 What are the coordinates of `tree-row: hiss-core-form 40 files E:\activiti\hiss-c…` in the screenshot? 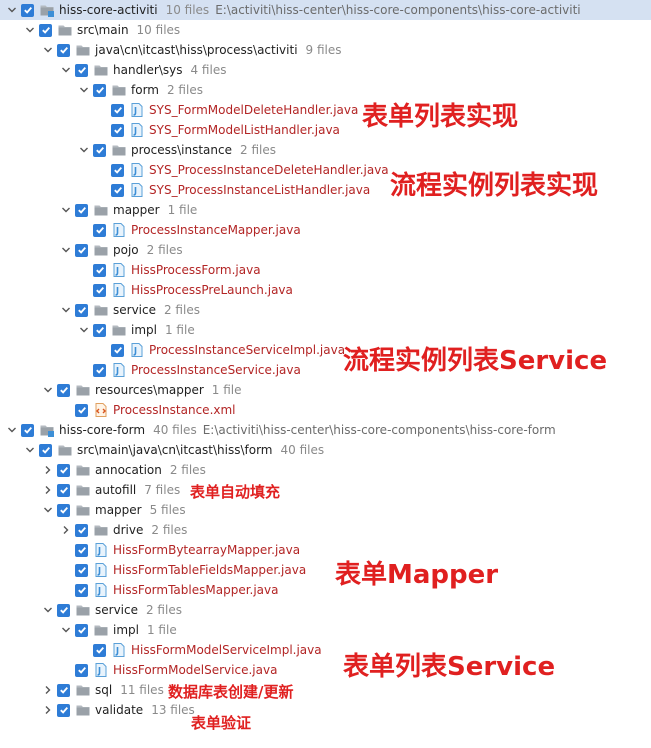 It's located at (325, 430).